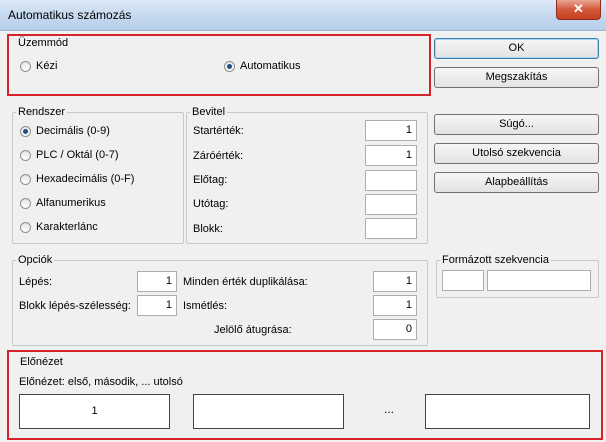 The height and width of the screenshot is (442, 606). I want to click on preview-caption: Előnézet: első, második, ... utolsó, so click(101, 382).